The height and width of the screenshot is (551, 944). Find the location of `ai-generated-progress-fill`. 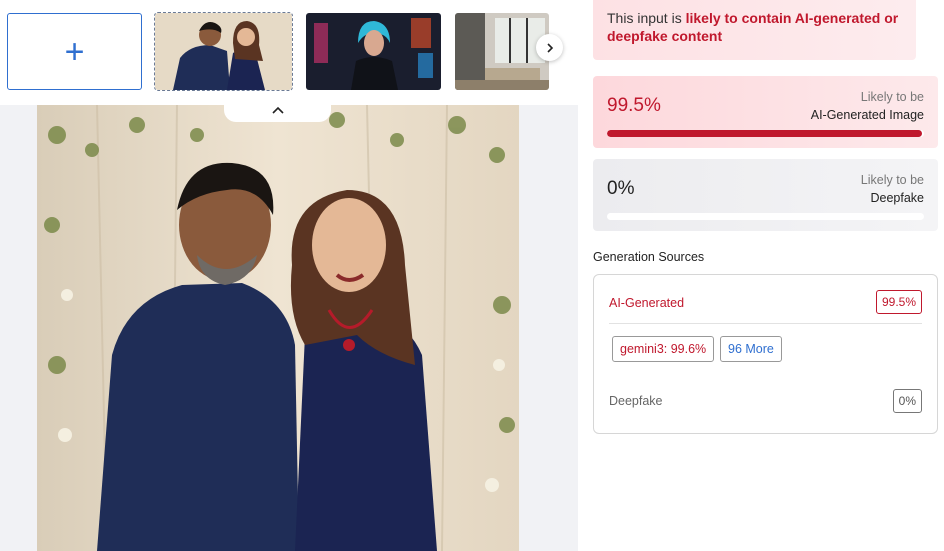

ai-generated-progress-fill is located at coordinates (765, 133).